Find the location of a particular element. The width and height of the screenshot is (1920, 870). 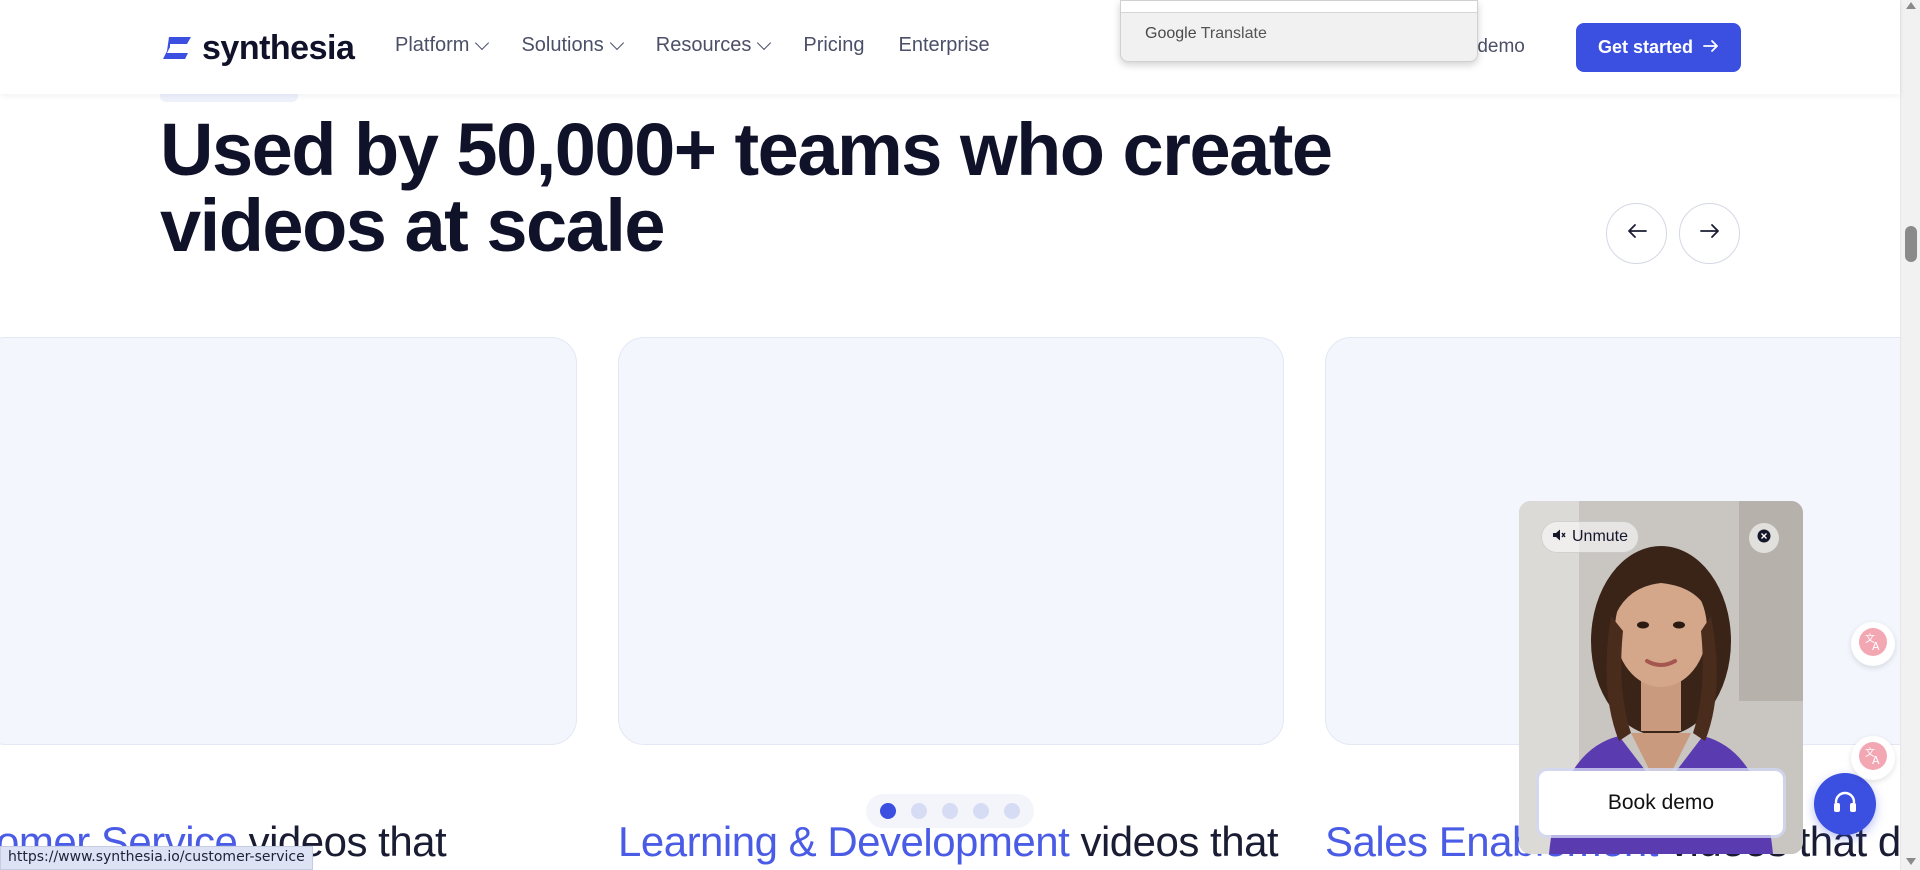

carousel-prev-button is located at coordinates (1636, 233).